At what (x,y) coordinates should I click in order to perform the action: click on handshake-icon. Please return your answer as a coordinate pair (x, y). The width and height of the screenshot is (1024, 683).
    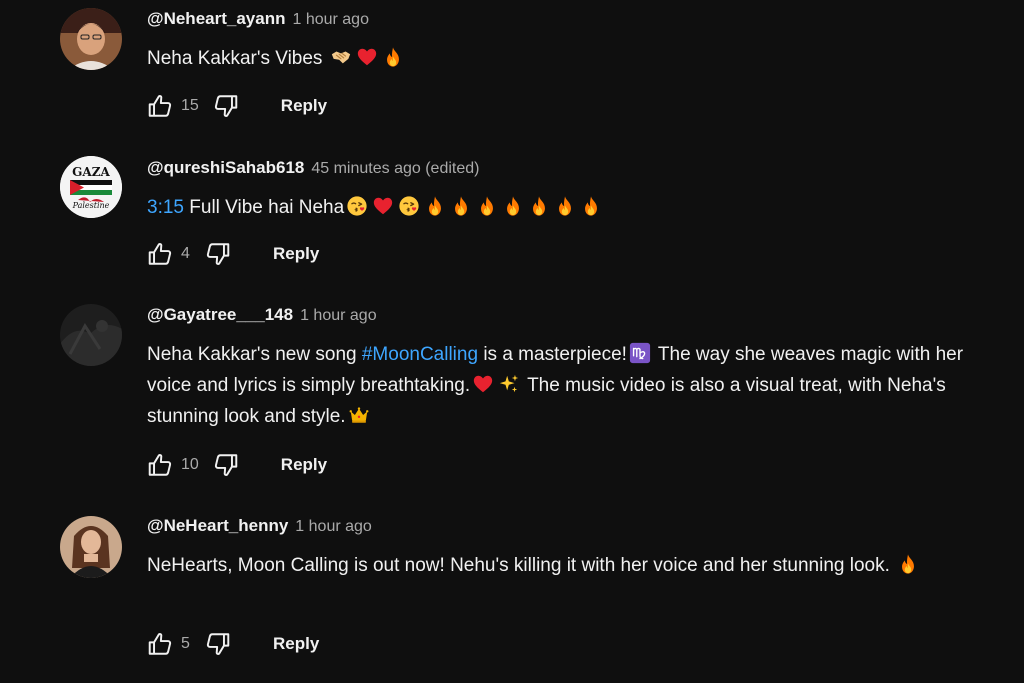
    Looking at the image, I should click on (341, 57).